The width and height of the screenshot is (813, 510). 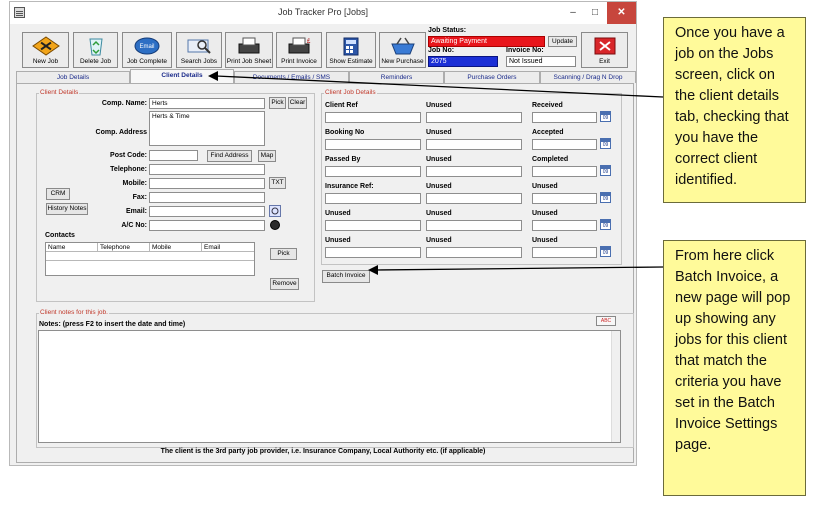 I want to click on arrow-head-batch-invoice, so click(x=373, y=270).